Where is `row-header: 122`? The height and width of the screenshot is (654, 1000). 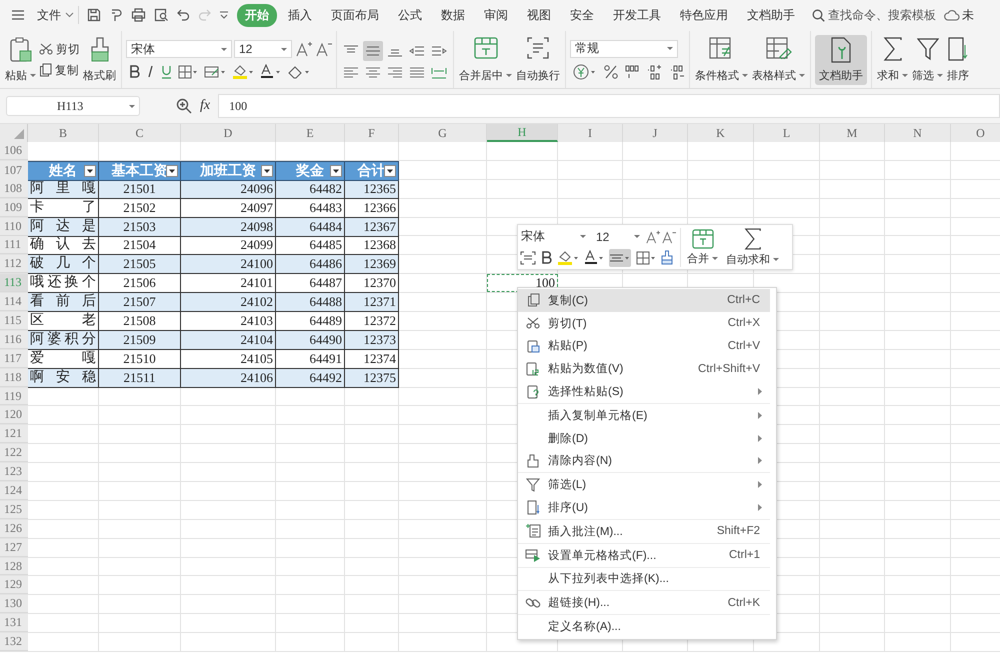 row-header: 122 is located at coordinates (14, 453).